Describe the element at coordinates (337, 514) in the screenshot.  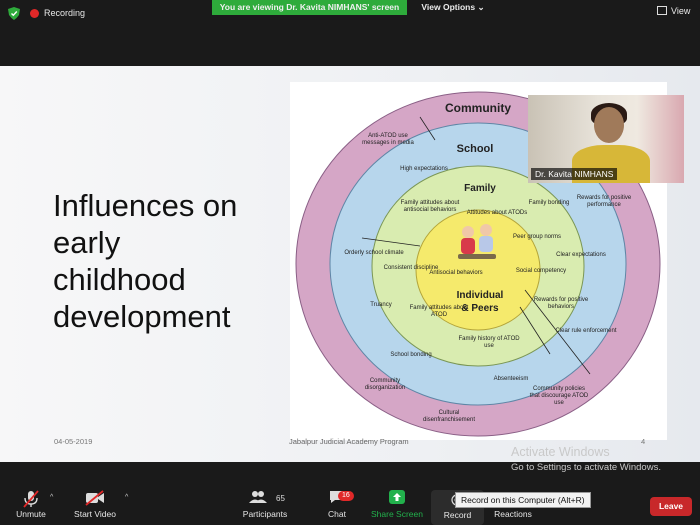
I see `chat-label: Chat` at that location.